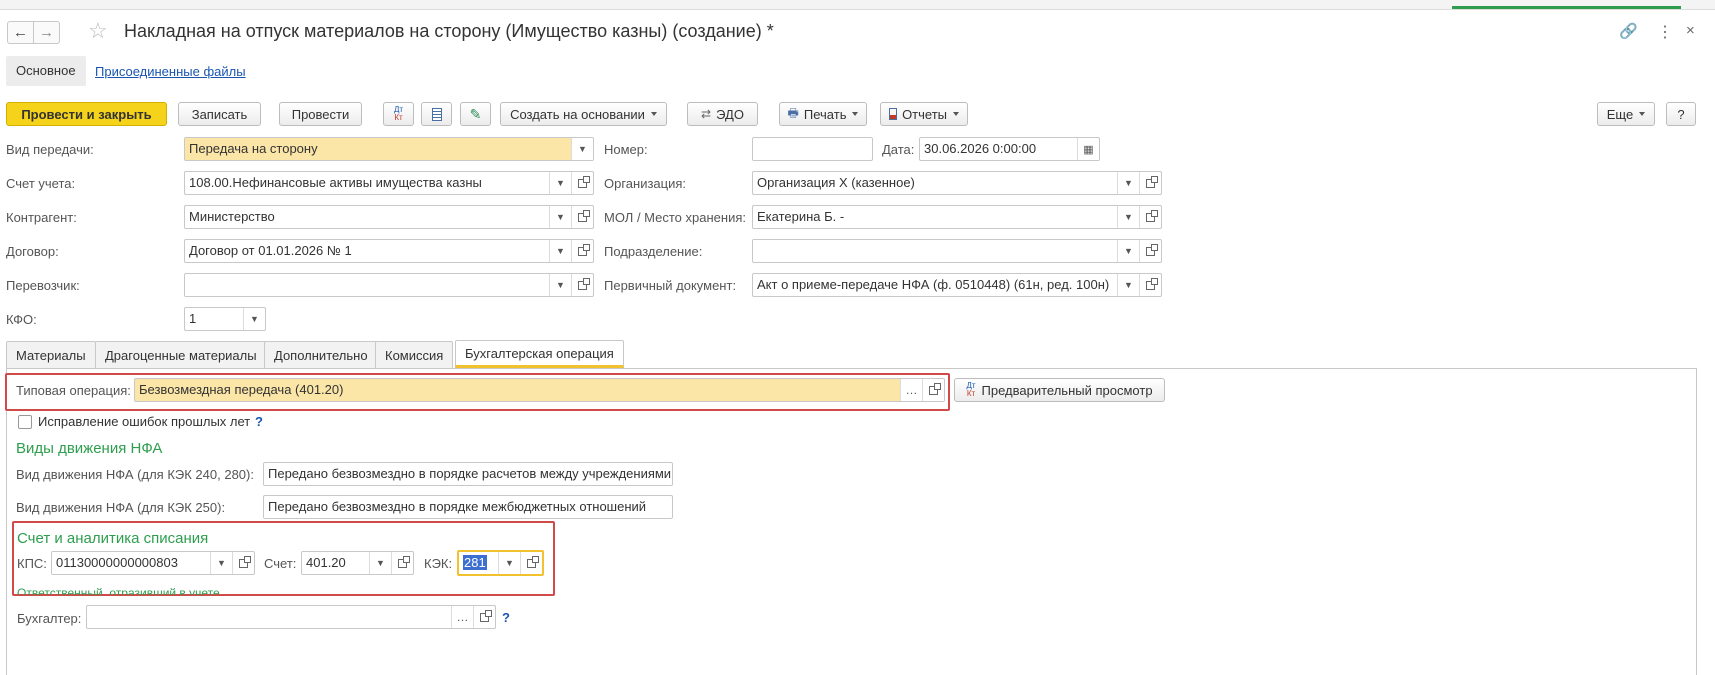 This screenshot has height=675, width=1715. I want to click on tab-accounting-operation: Бухгалтерская операция, so click(539, 354).